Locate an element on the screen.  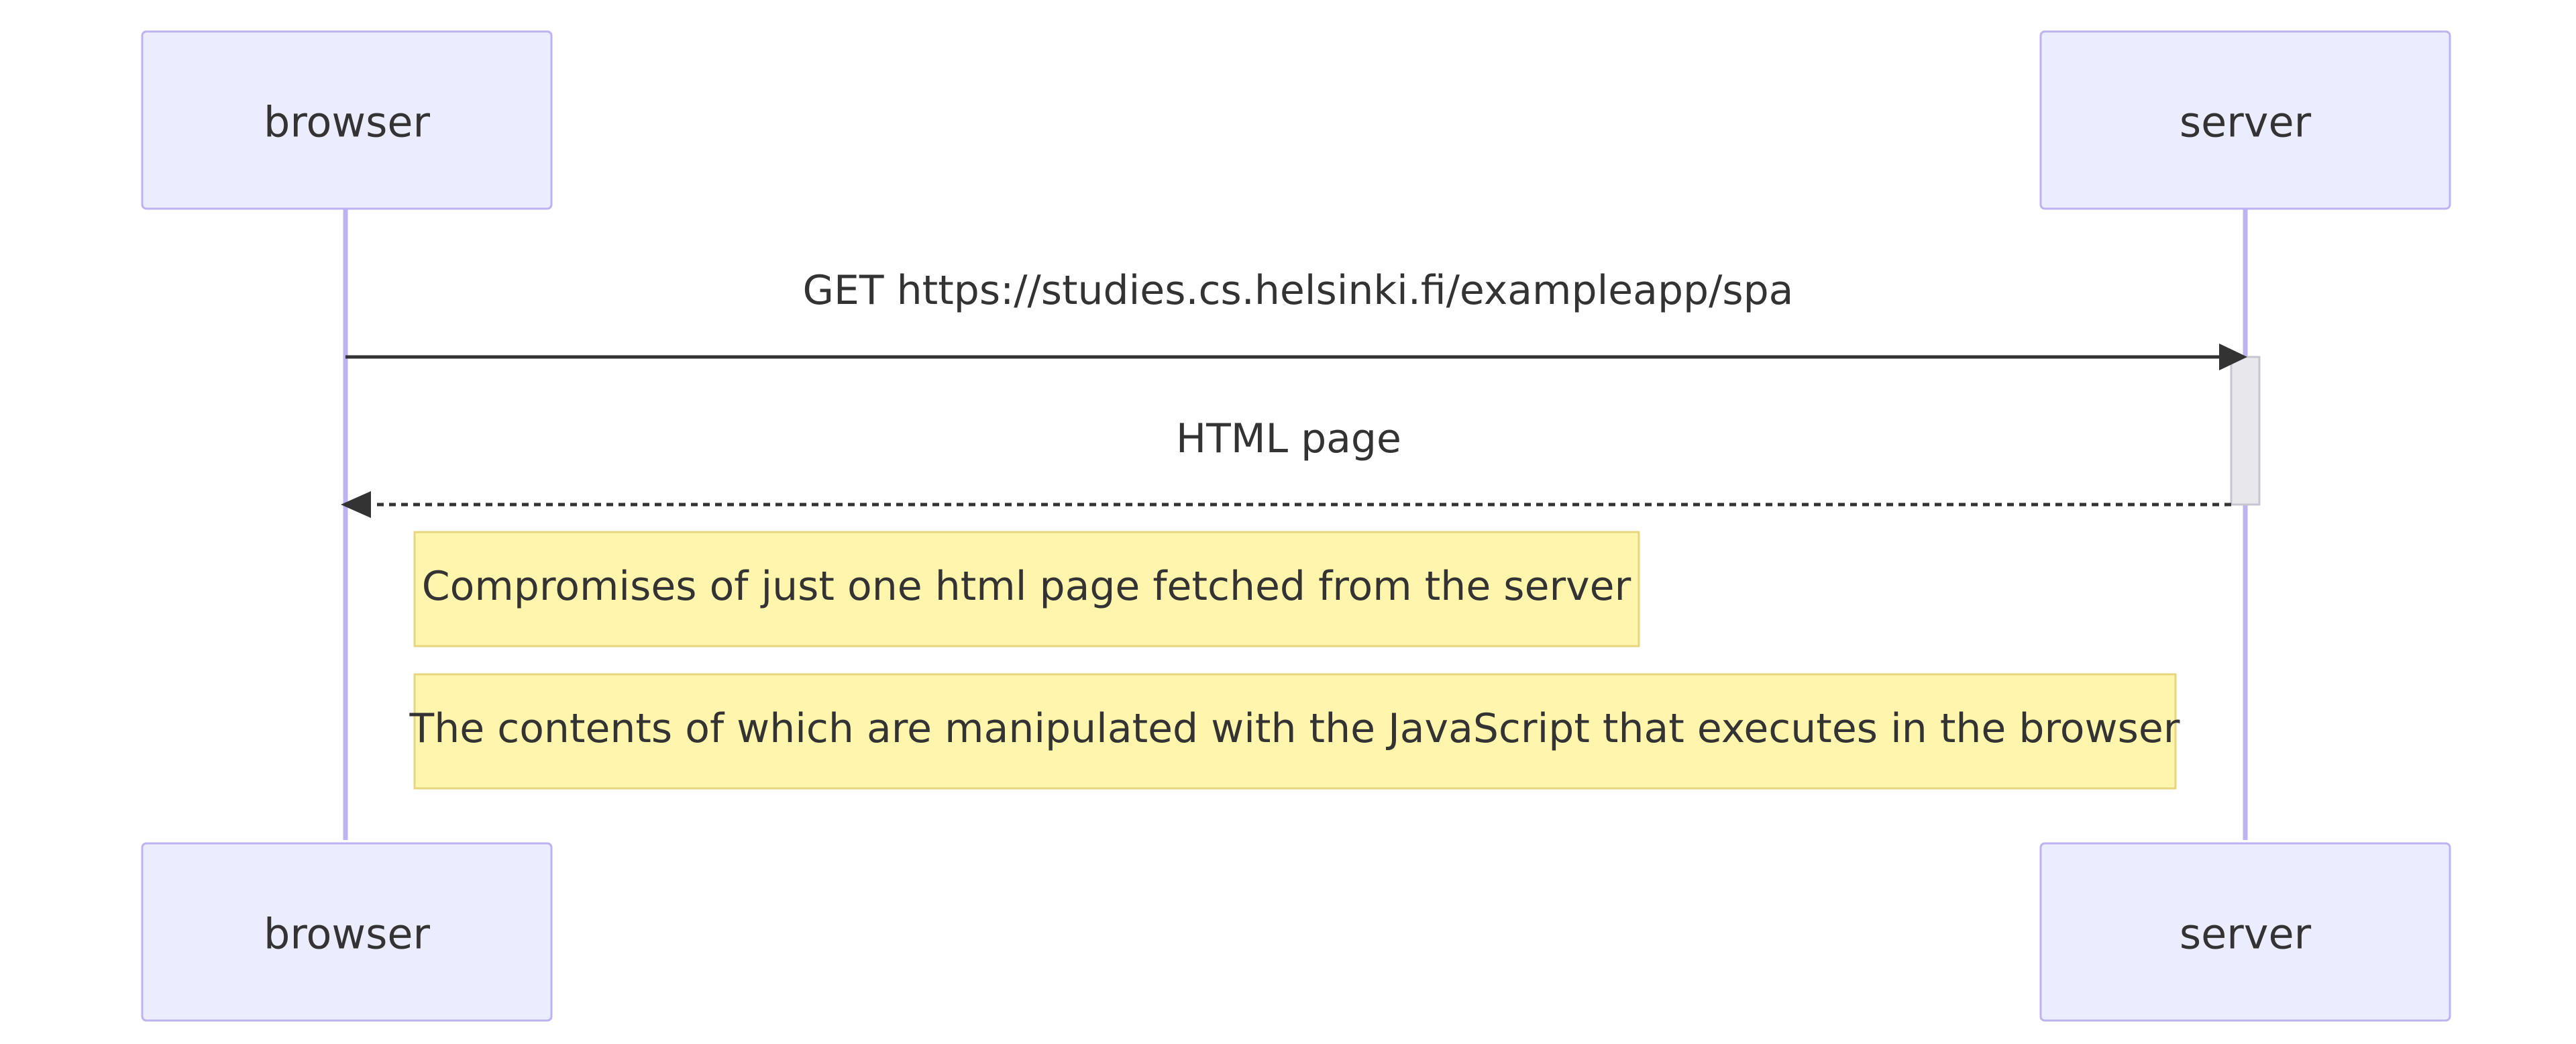
html-page-response-label: HTML page is located at coordinates (1288, 438).